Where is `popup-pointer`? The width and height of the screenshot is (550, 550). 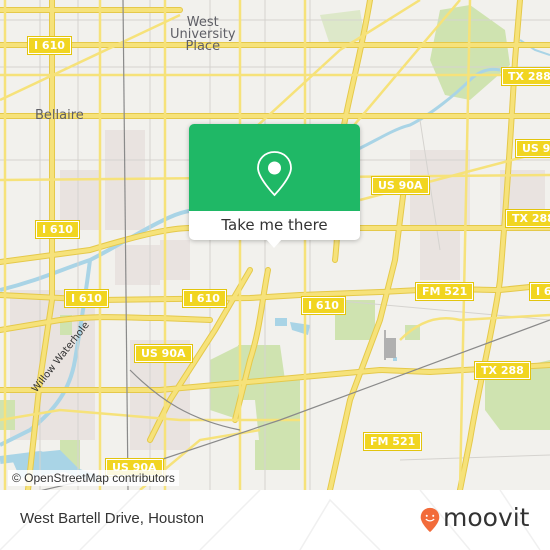
popup-pointer is located at coordinates (274, 243).